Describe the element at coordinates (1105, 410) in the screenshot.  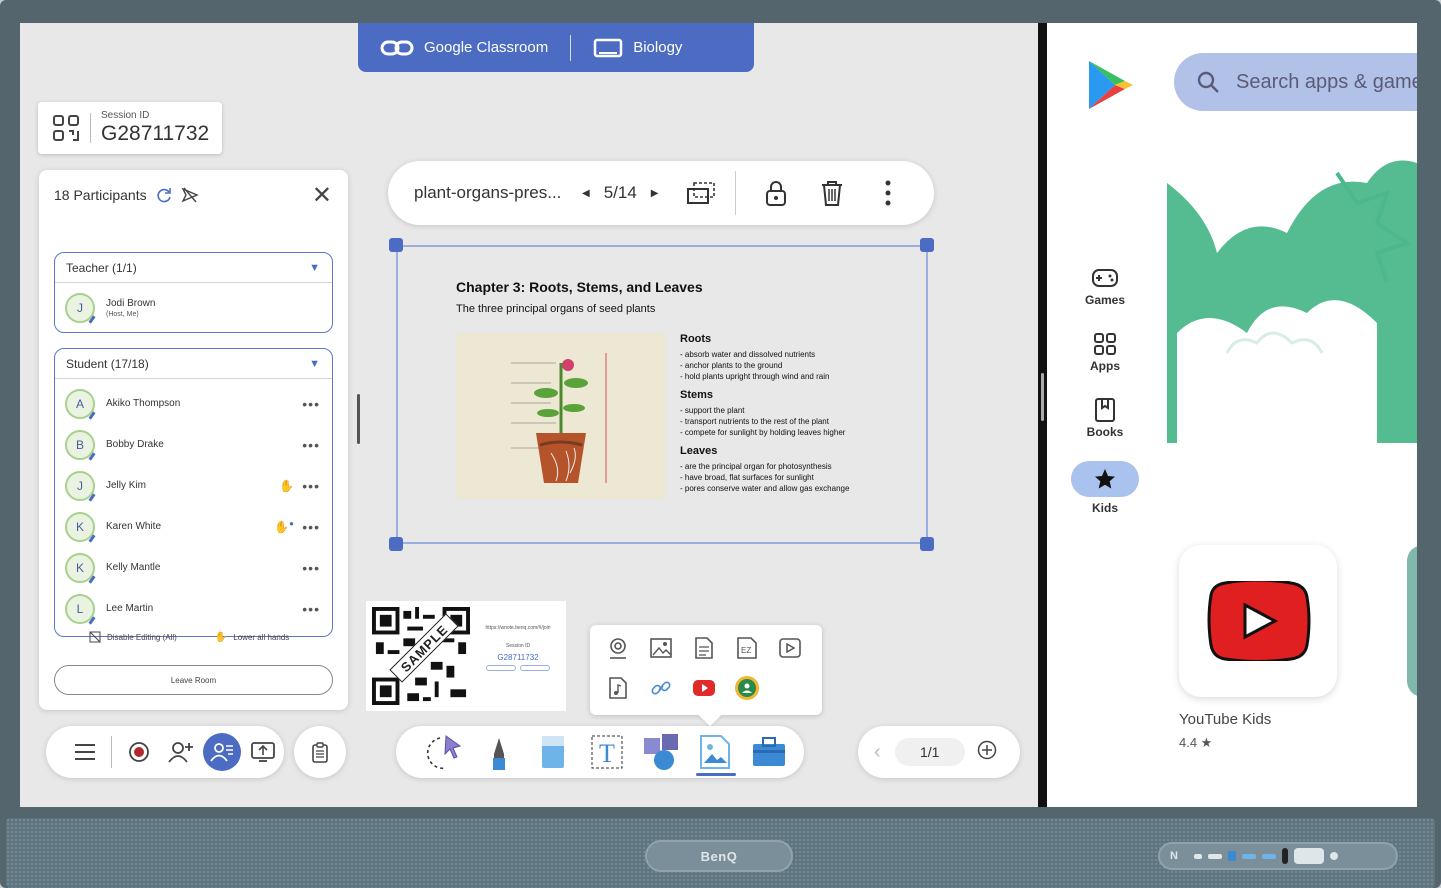
I see `book-icon` at that location.